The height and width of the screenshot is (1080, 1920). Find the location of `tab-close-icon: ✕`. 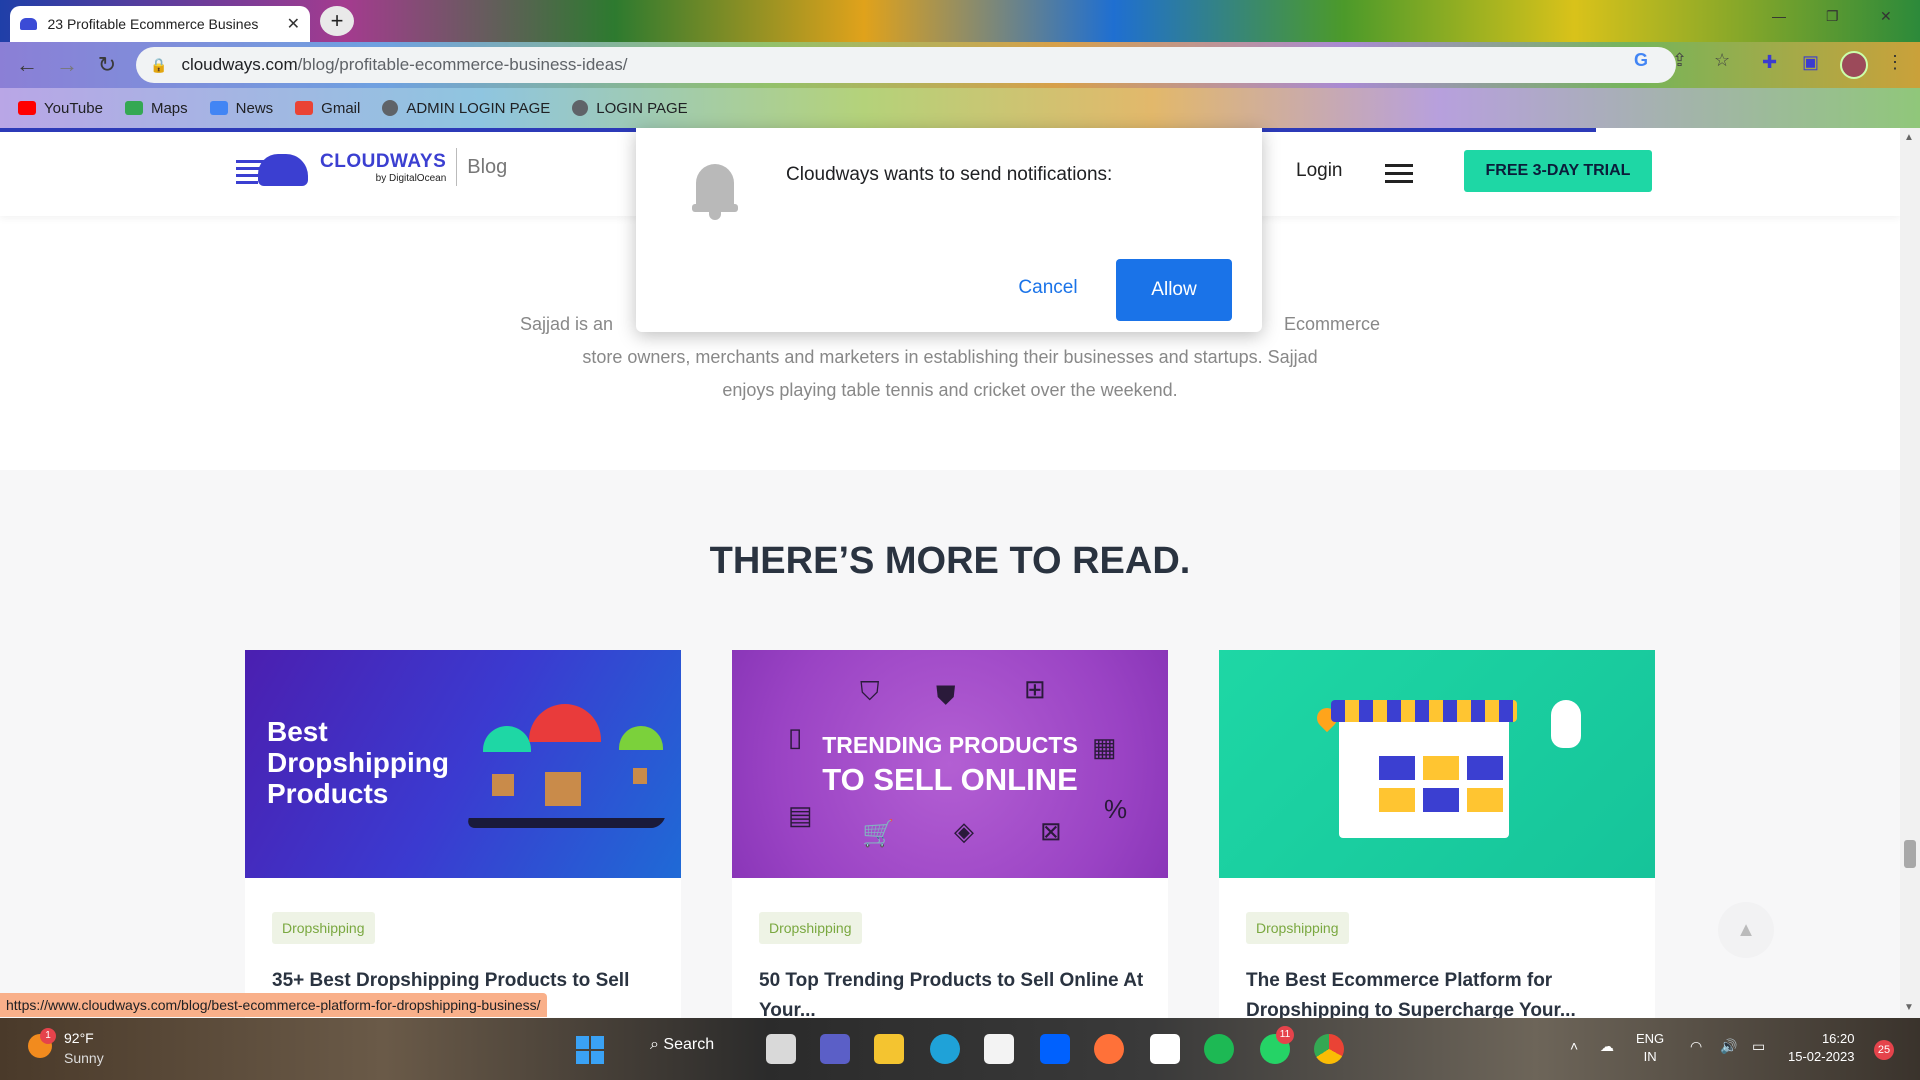

tab-close-icon: ✕ is located at coordinates (293, 24).